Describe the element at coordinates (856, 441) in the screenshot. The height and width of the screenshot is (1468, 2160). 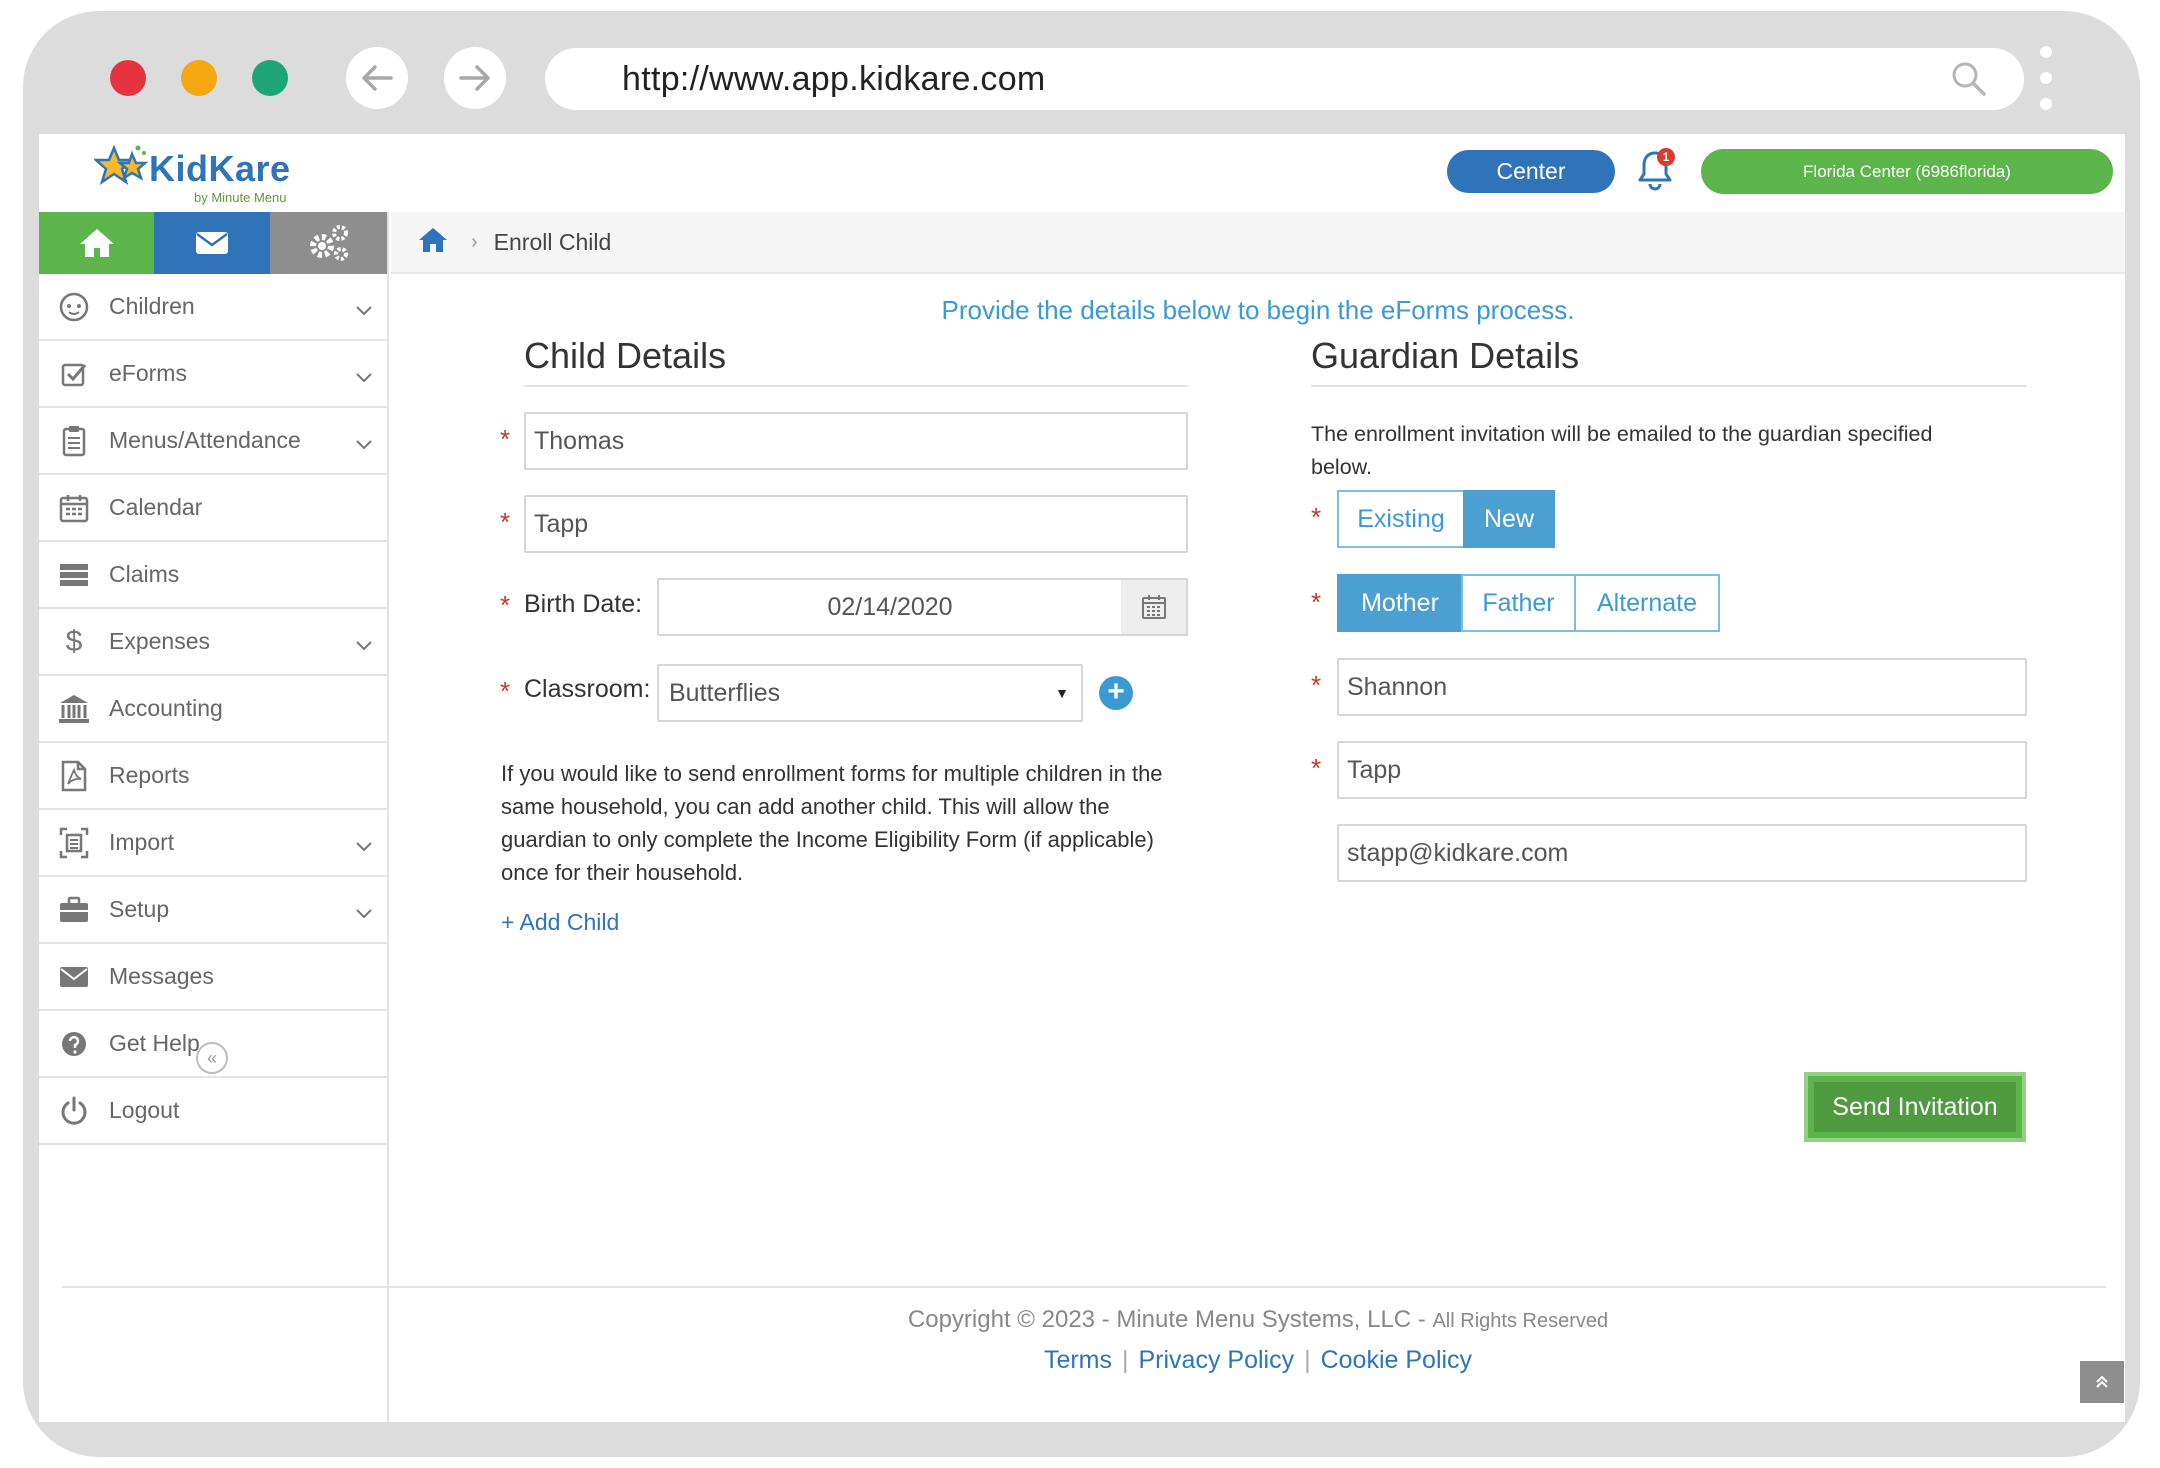
I see `child-first-name-input: Thomas` at that location.